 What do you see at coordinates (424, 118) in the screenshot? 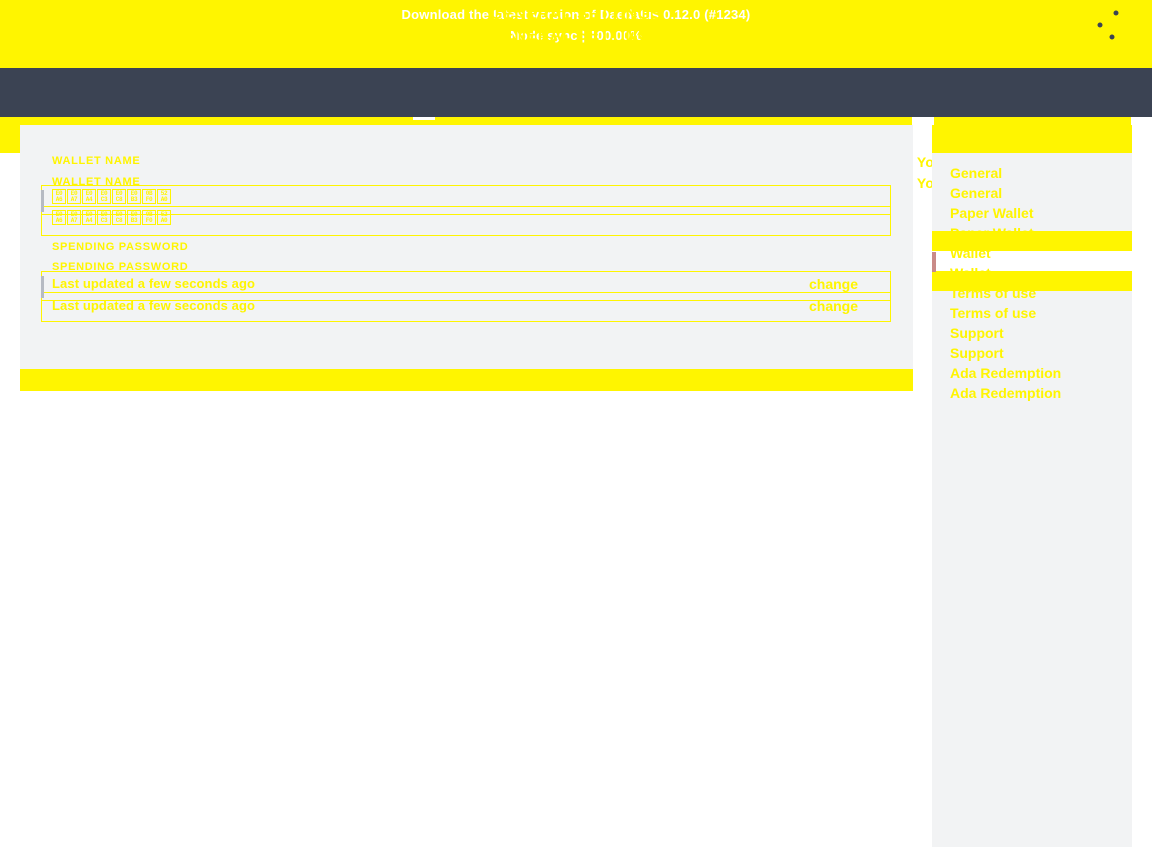
I see `strip-tick` at bounding box center [424, 118].